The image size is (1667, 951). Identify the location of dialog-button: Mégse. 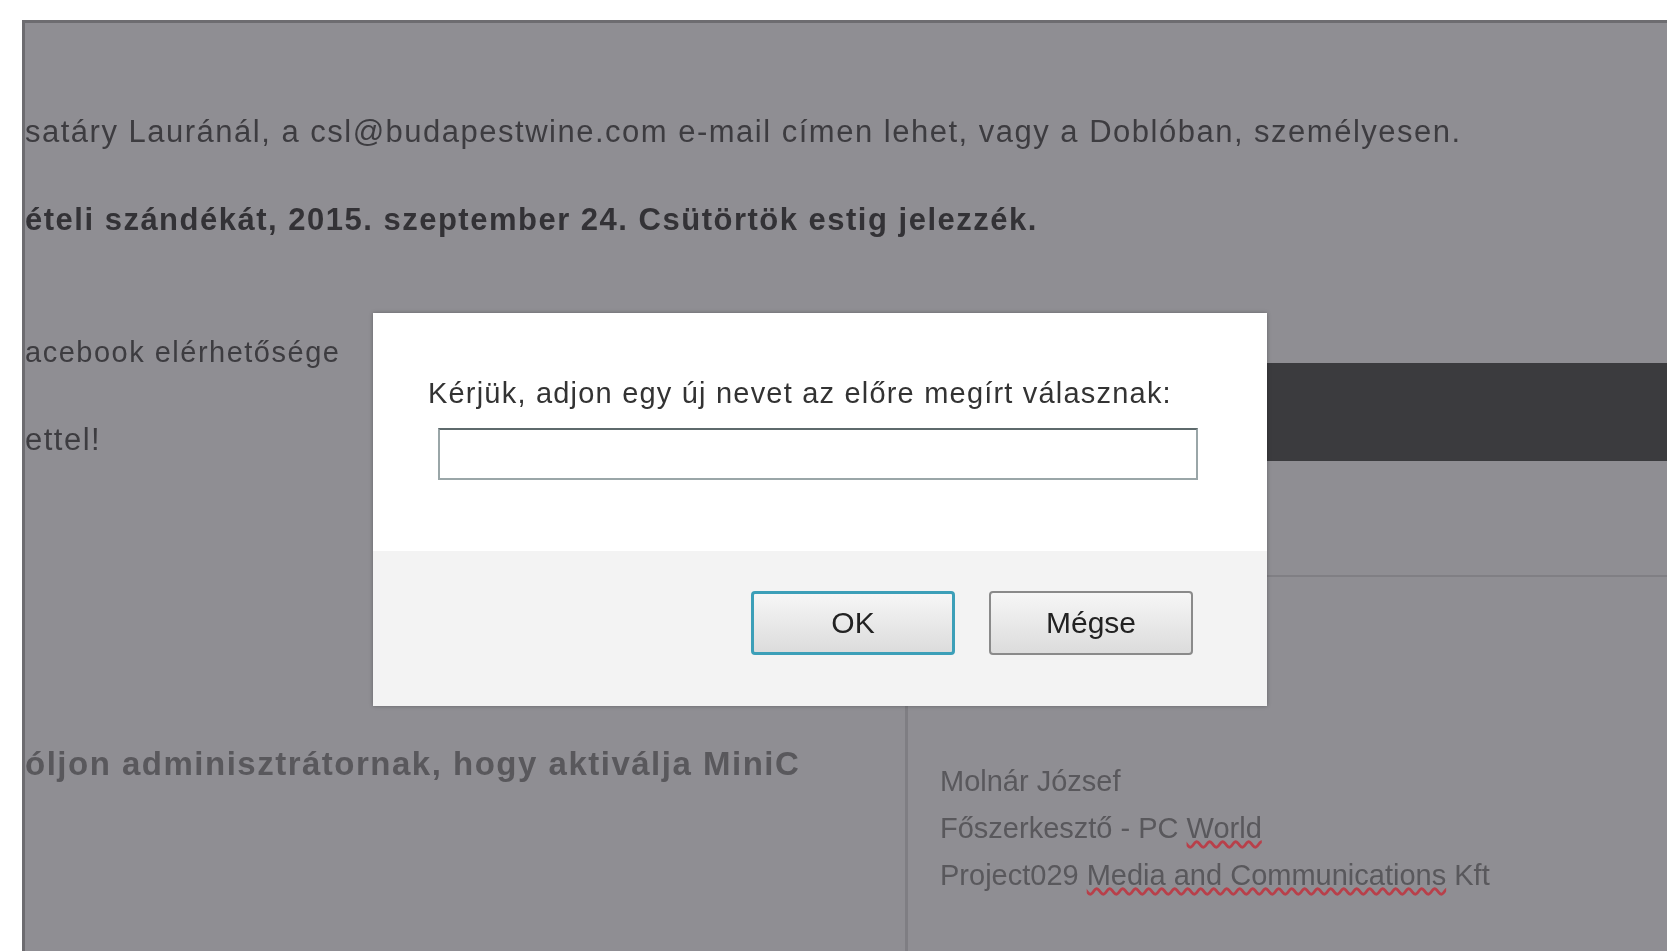
(1091, 623).